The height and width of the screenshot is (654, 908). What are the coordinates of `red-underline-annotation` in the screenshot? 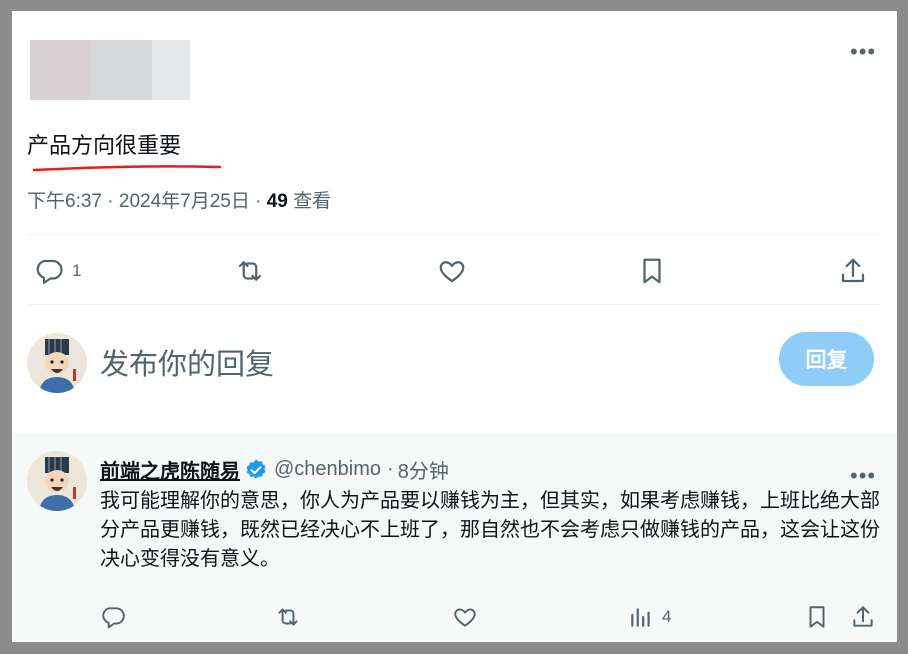 It's located at (127, 168).